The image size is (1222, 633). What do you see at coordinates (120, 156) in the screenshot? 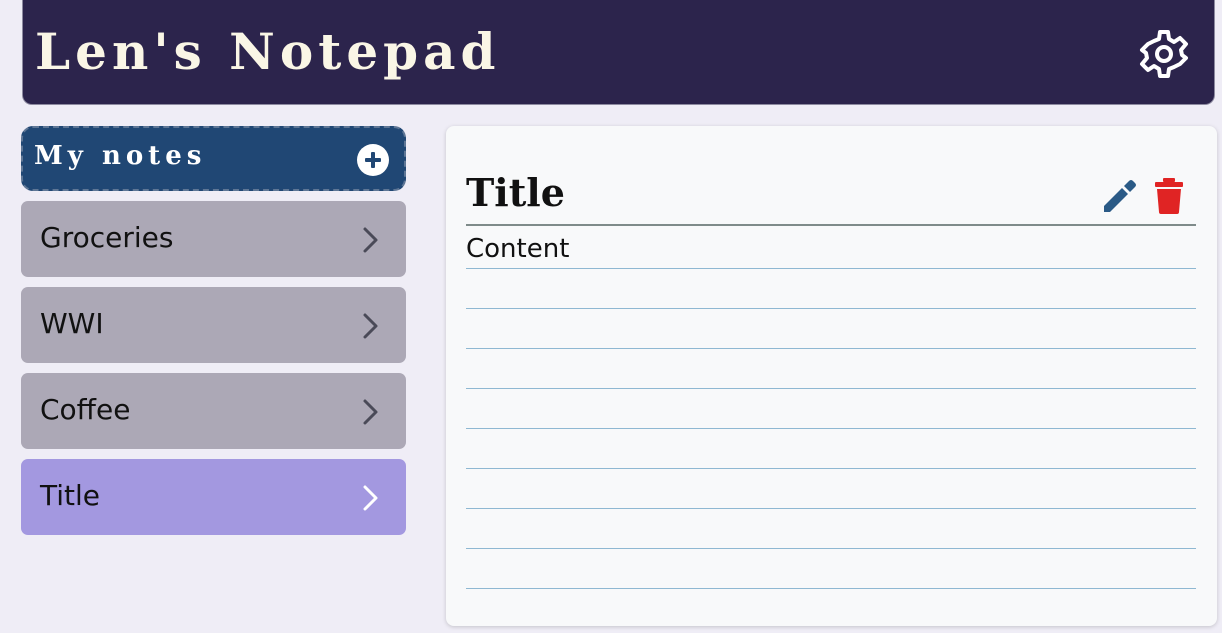
I see `sidebar-heading: My notes` at bounding box center [120, 156].